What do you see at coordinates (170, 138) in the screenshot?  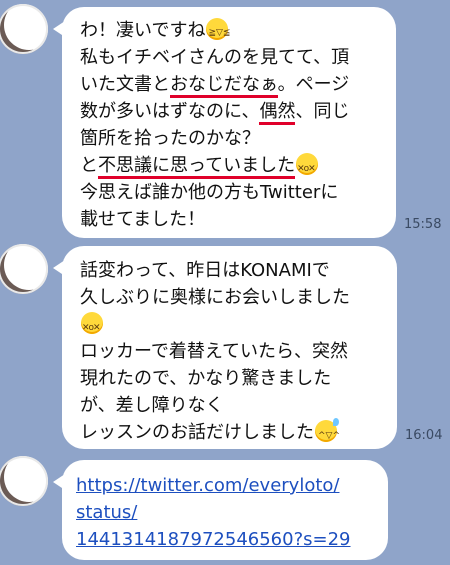 I see `message-line: 箇所を拾ったのかな？` at bounding box center [170, 138].